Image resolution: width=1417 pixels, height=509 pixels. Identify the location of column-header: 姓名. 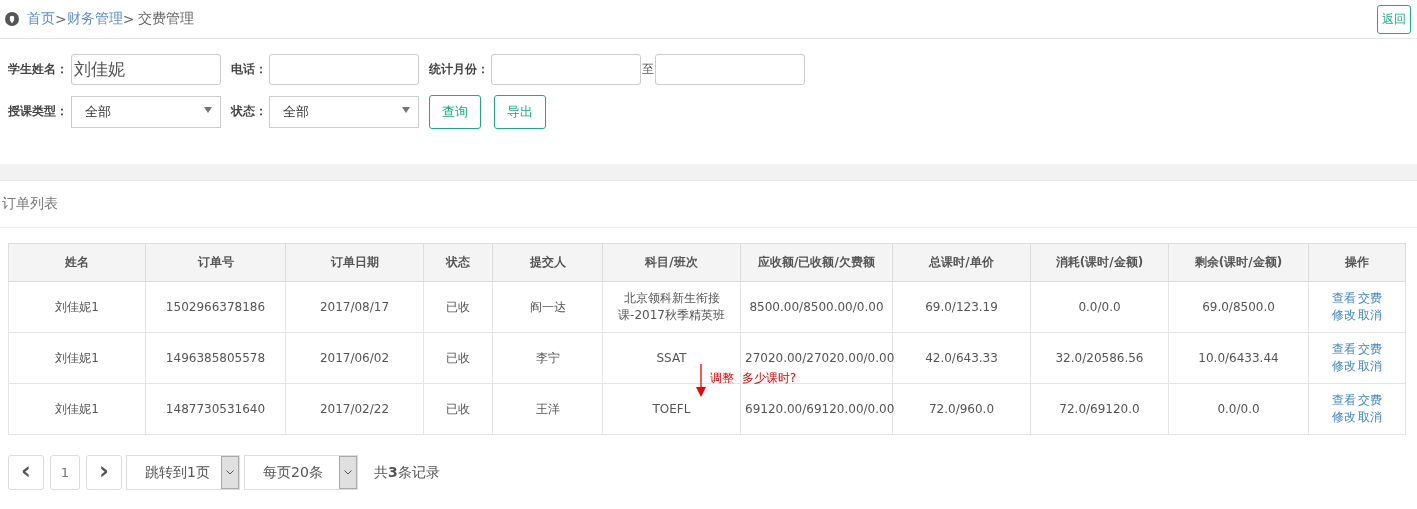
(77, 262).